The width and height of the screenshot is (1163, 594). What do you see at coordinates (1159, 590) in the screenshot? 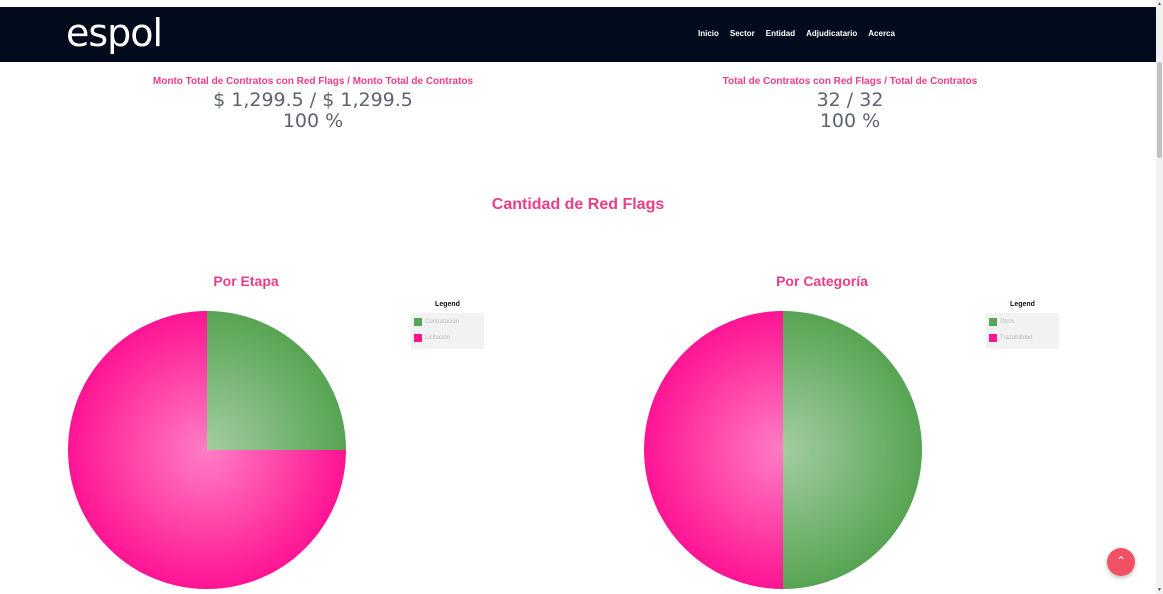
I see `scroll-down-arrow-icon: ▼` at bounding box center [1159, 590].